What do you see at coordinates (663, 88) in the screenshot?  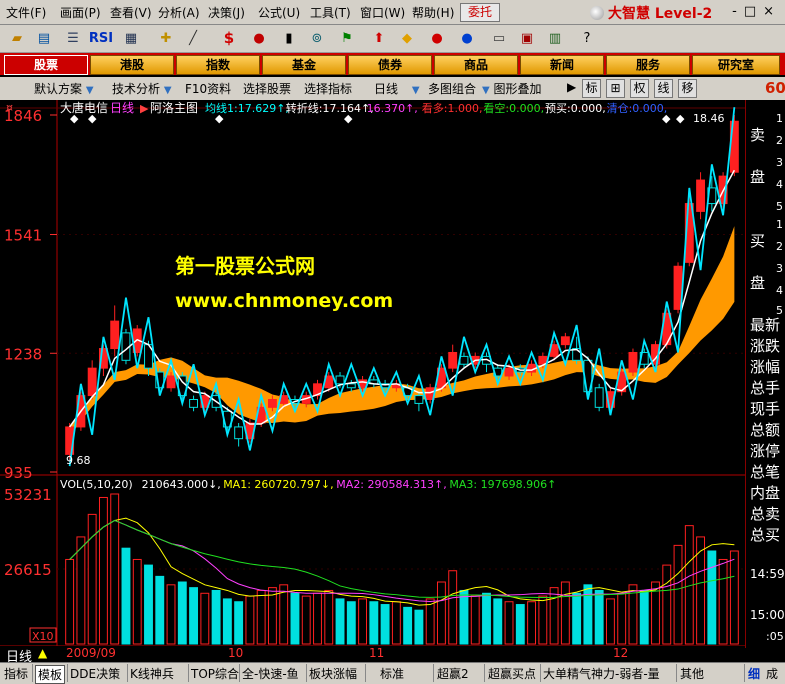 I see `line-button: 线` at bounding box center [663, 88].